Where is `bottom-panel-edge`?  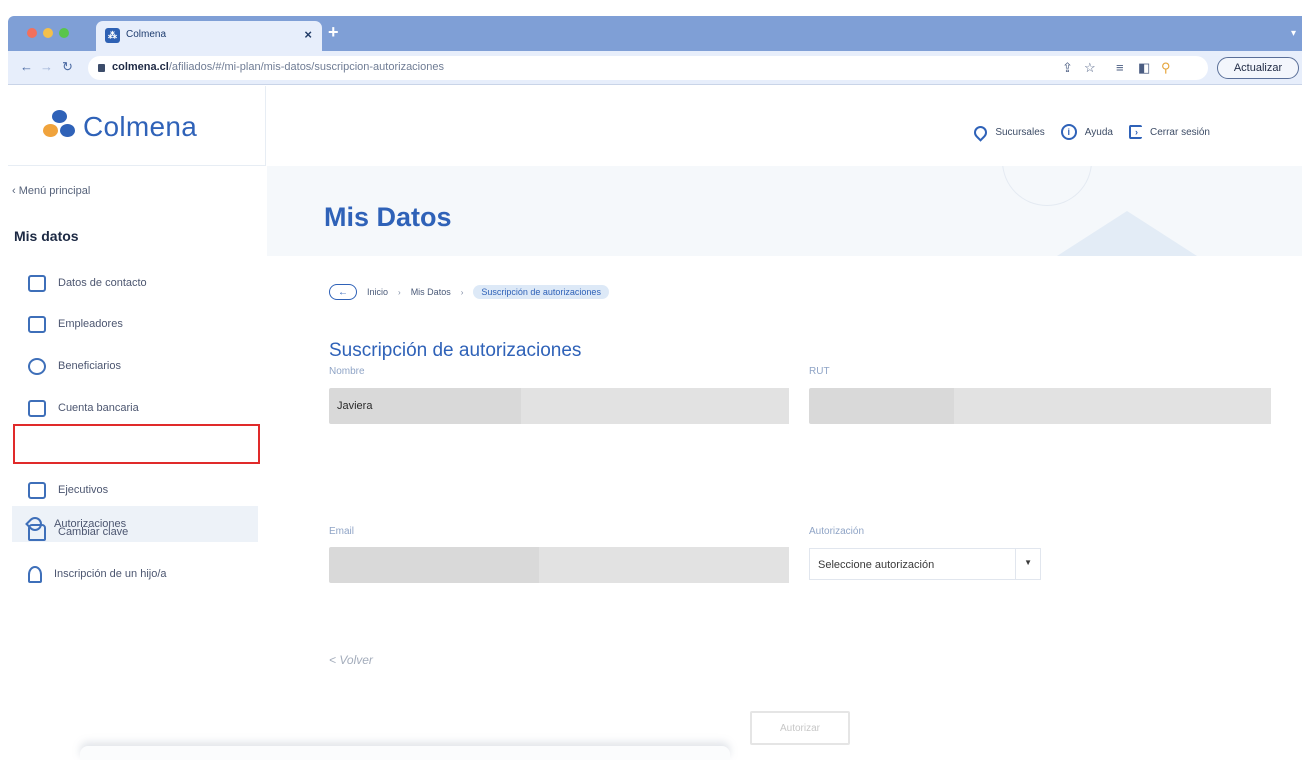 bottom-panel-edge is located at coordinates (405, 753).